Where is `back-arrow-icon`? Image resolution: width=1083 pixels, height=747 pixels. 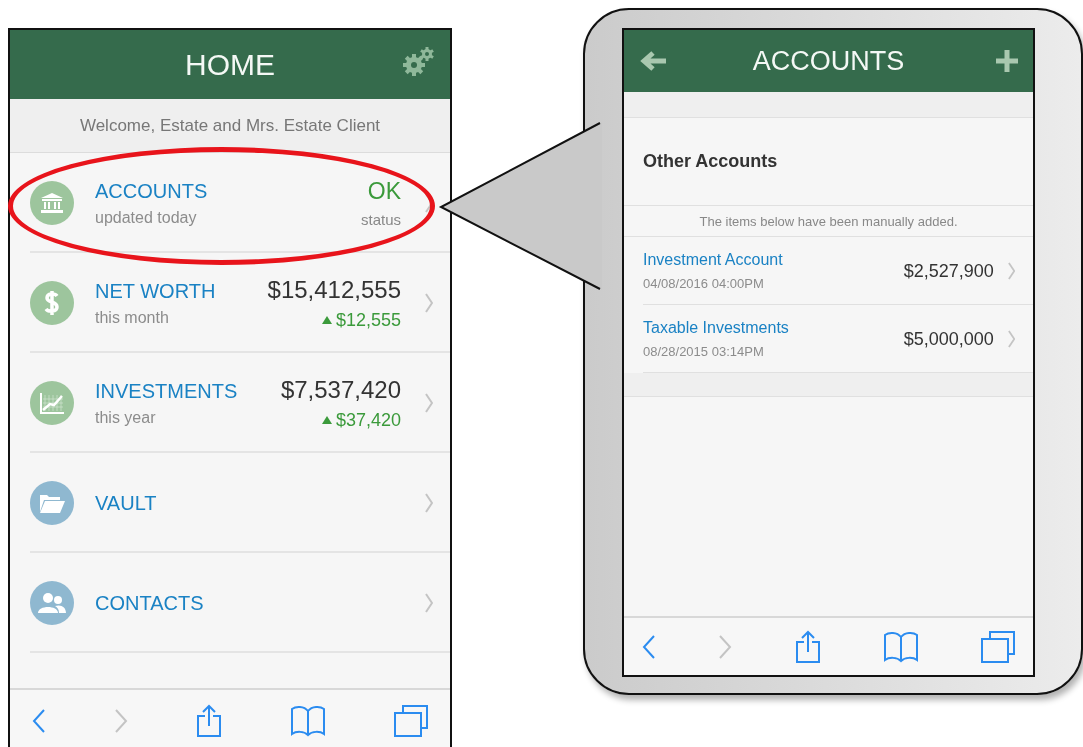
back-arrow-icon is located at coordinates (654, 61).